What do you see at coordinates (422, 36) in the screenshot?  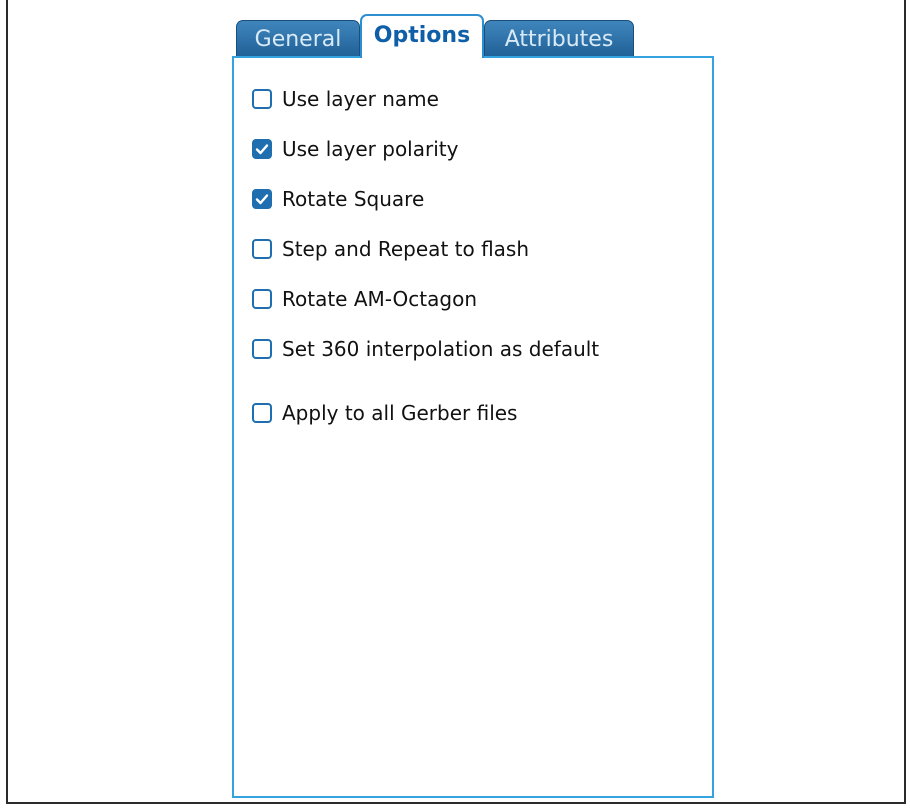 I see `tab-options: Options` at bounding box center [422, 36].